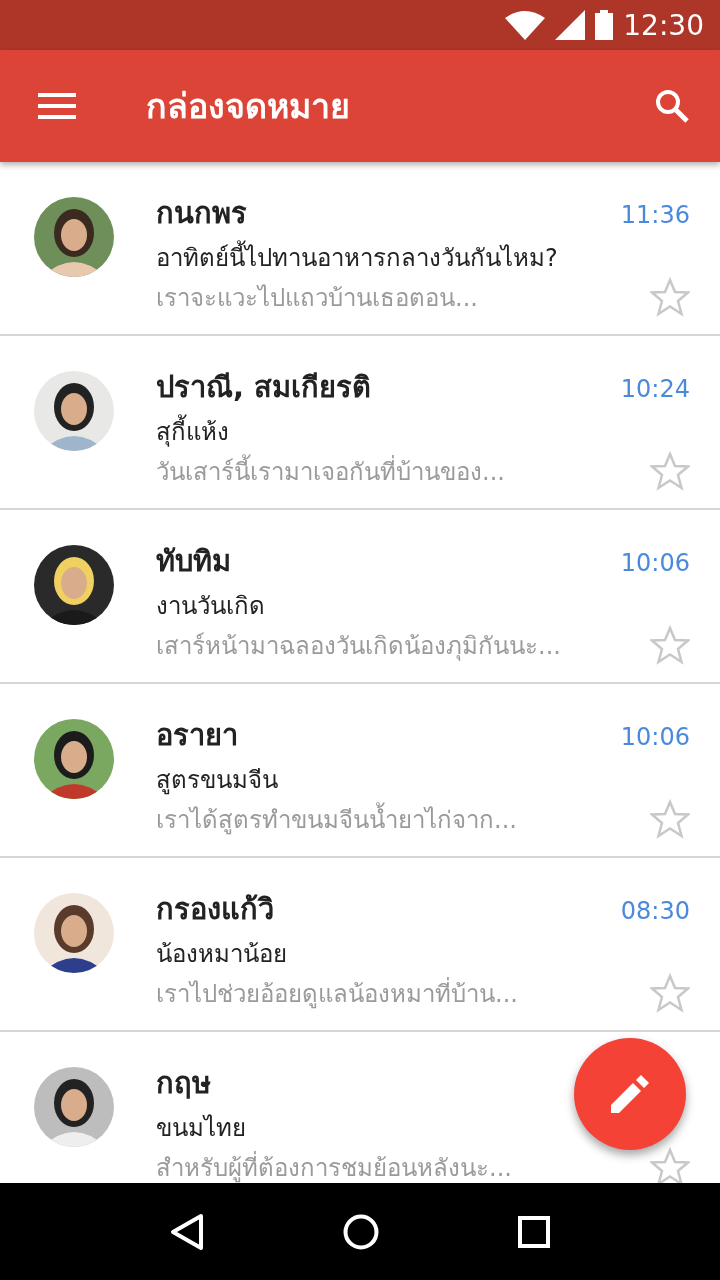  What do you see at coordinates (655, 911) in the screenshot?
I see `mail-time: 08:30` at bounding box center [655, 911].